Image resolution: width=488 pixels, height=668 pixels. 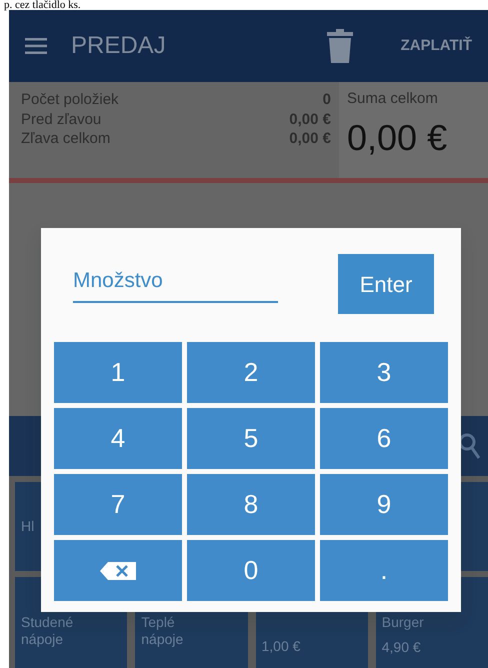 I want to click on tile-label: Burger, so click(x=403, y=622).